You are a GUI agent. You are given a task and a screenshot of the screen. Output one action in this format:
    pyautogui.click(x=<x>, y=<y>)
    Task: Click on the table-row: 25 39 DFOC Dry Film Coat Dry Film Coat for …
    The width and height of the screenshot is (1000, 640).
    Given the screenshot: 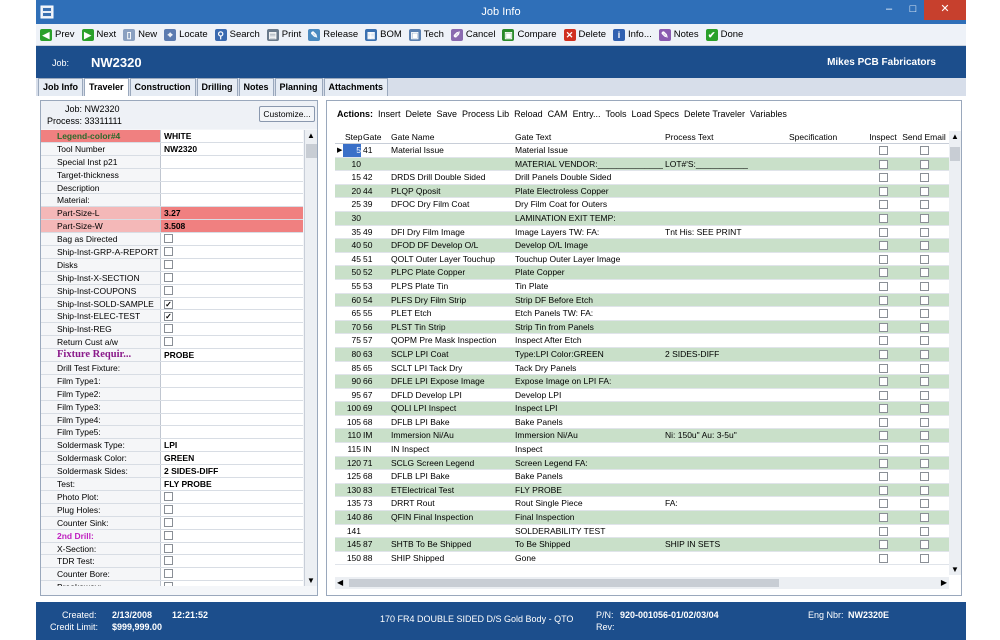 What is the action you would take?
    pyautogui.click(x=642, y=205)
    